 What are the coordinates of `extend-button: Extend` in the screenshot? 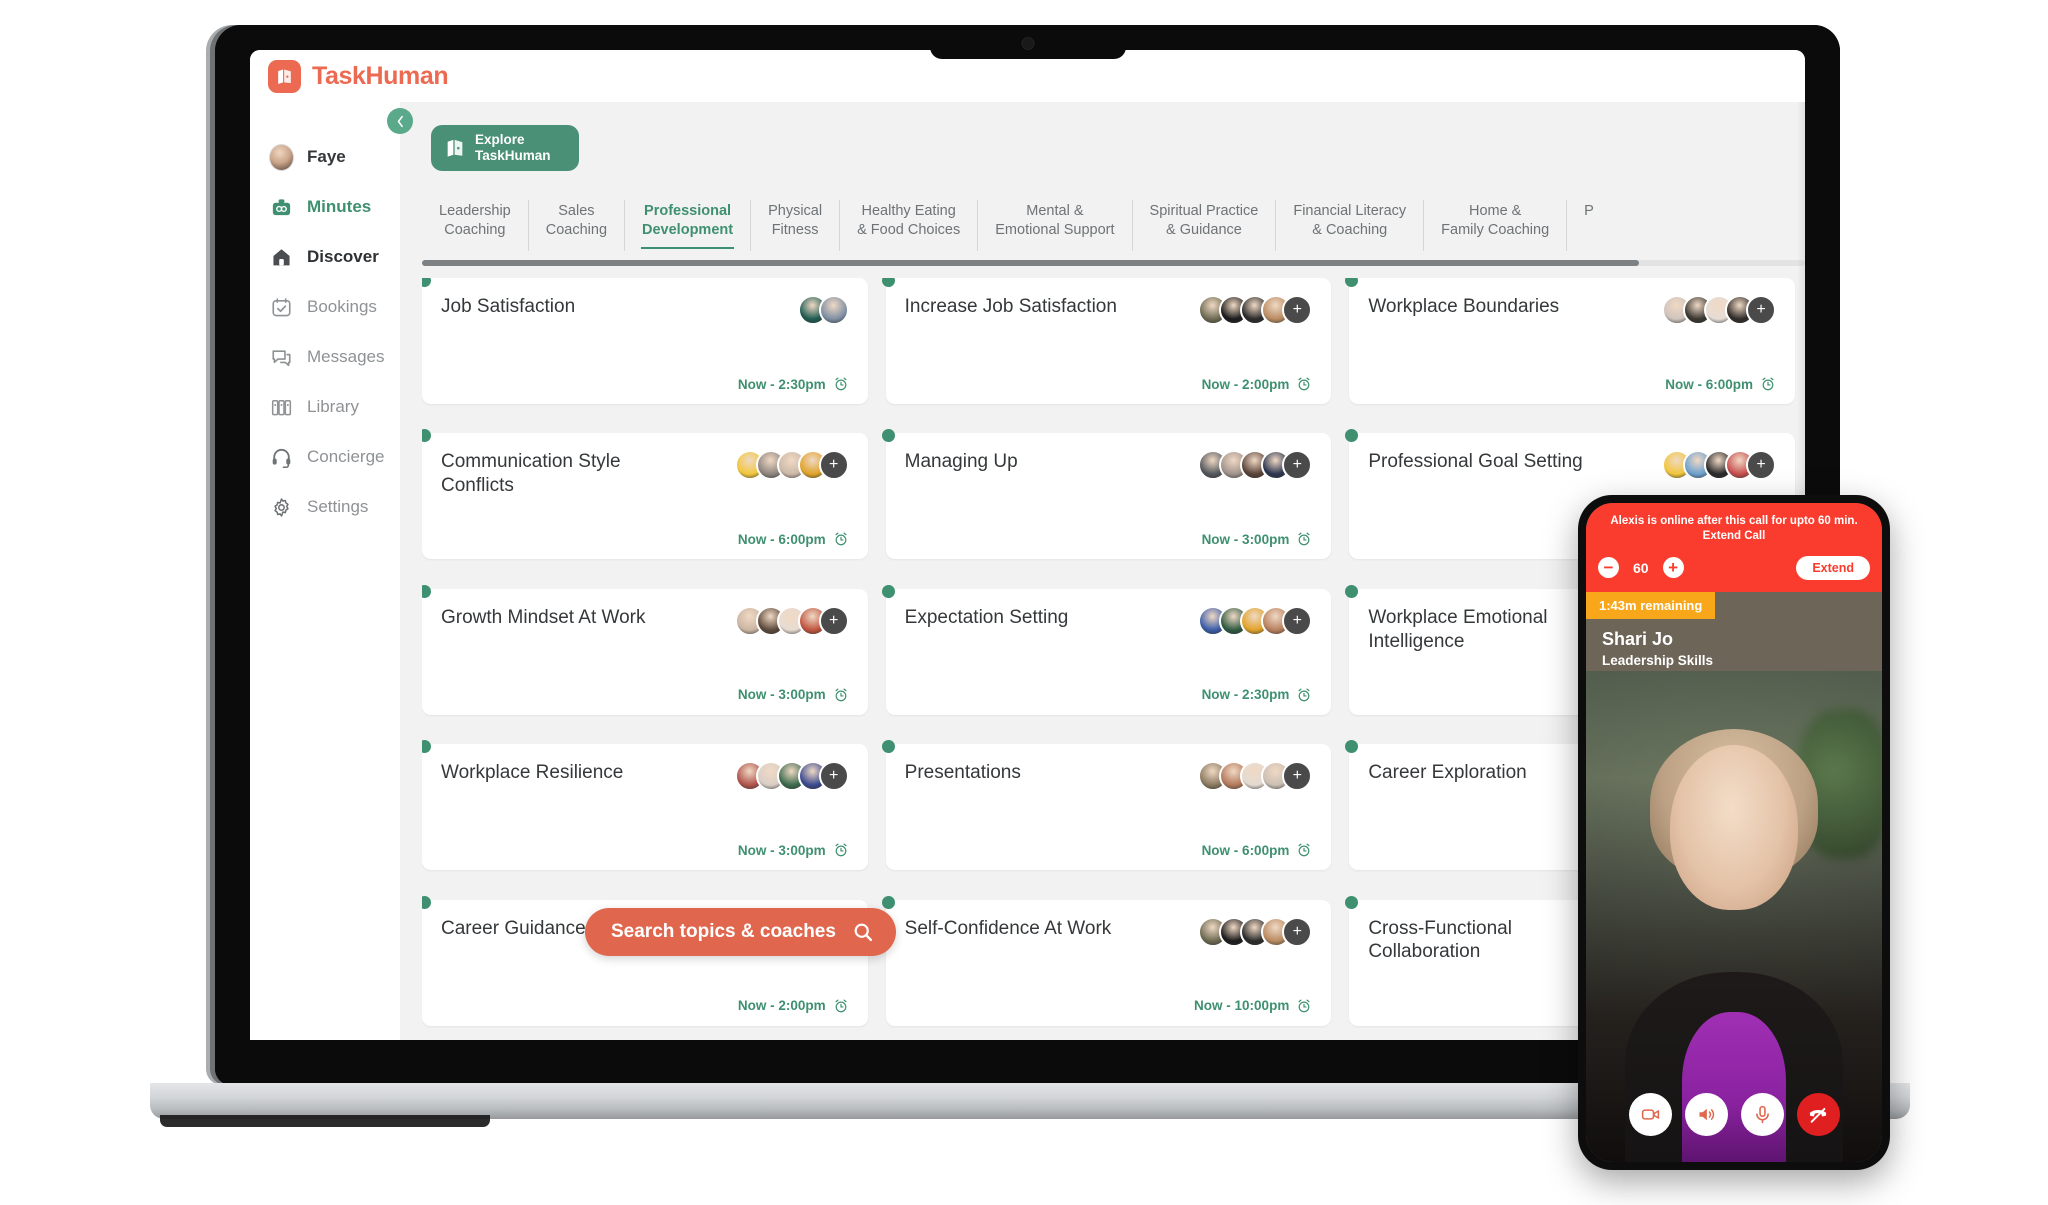 It's located at (1833, 567).